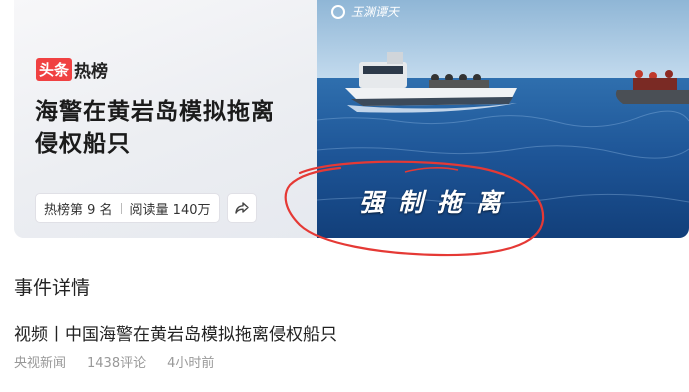 This screenshot has width=689, height=392. I want to click on hot-stats: 热榜第 9 名 阅读量 140万, so click(127, 208).